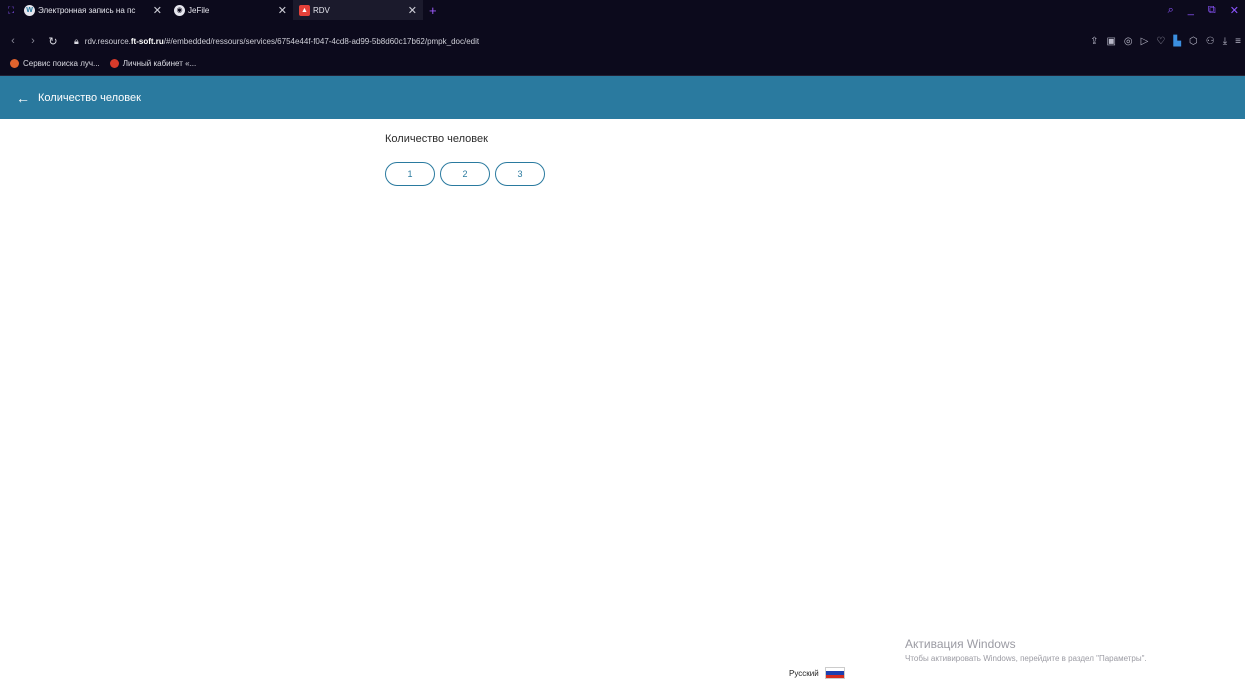 This screenshot has height=693, width=1245. I want to click on download-icon: ⤓, so click(1225, 41).